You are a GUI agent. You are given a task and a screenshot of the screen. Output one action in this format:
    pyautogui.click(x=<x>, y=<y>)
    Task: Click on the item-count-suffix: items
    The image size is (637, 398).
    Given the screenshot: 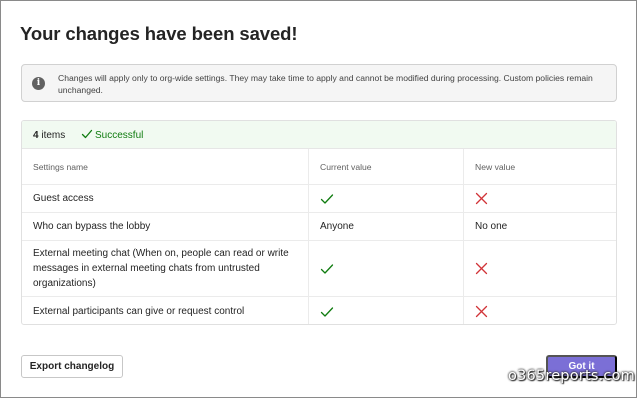 What is the action you would take?
    pyautogui.click(x=52, y=135)
    